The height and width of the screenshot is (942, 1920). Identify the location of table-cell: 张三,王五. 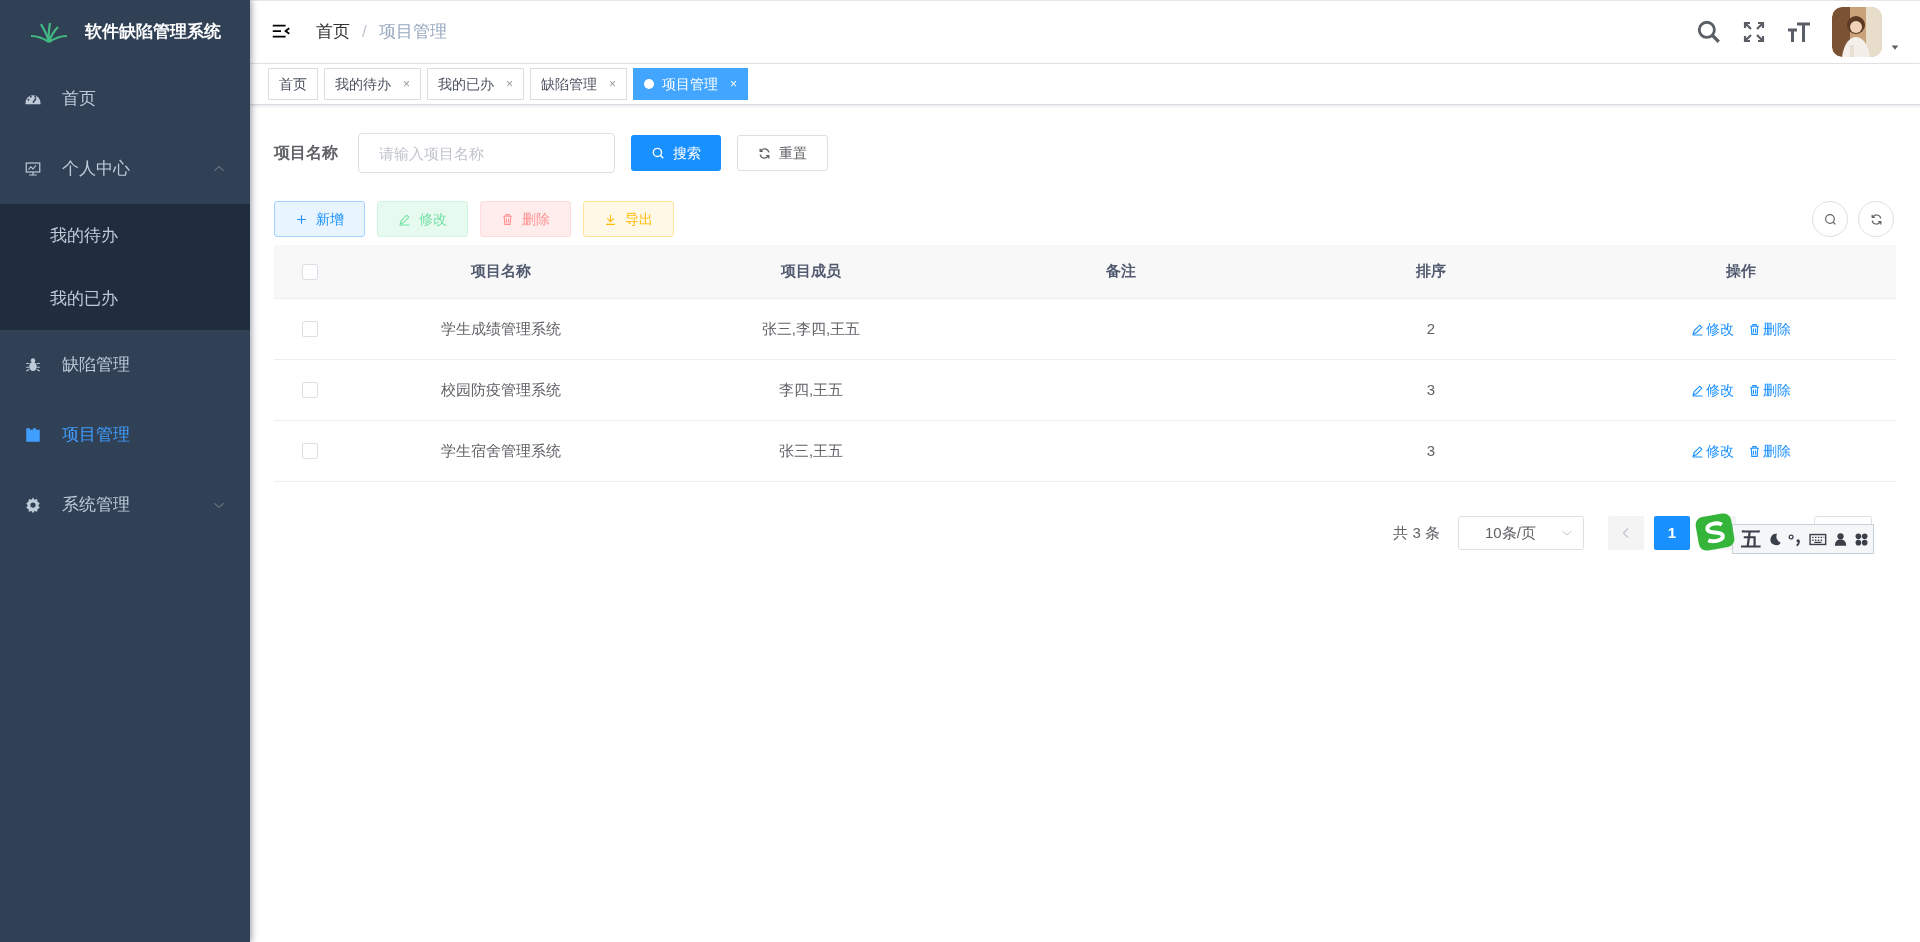
(811, 450).